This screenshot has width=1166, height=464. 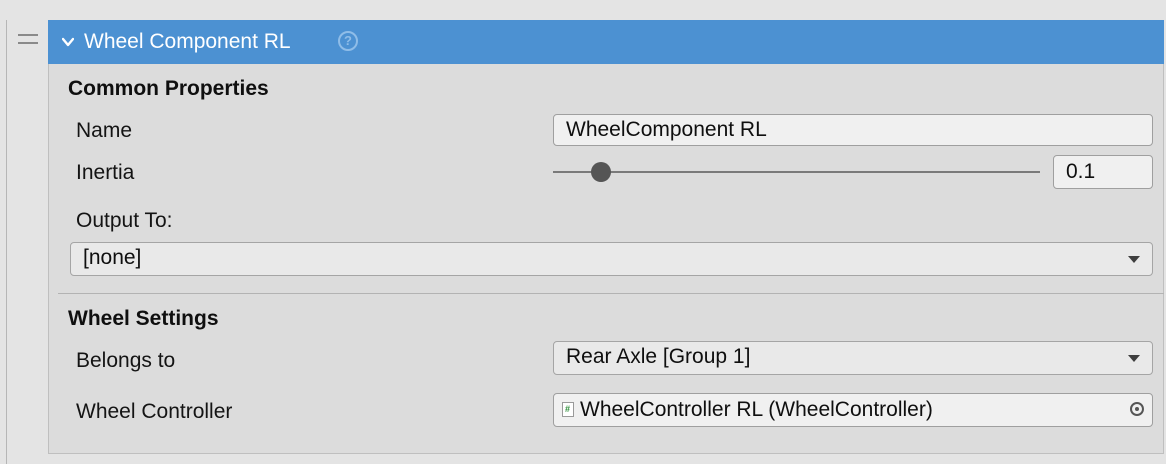 I want to click on component-title: Wheel Component RL, so click(x=187, y=41).